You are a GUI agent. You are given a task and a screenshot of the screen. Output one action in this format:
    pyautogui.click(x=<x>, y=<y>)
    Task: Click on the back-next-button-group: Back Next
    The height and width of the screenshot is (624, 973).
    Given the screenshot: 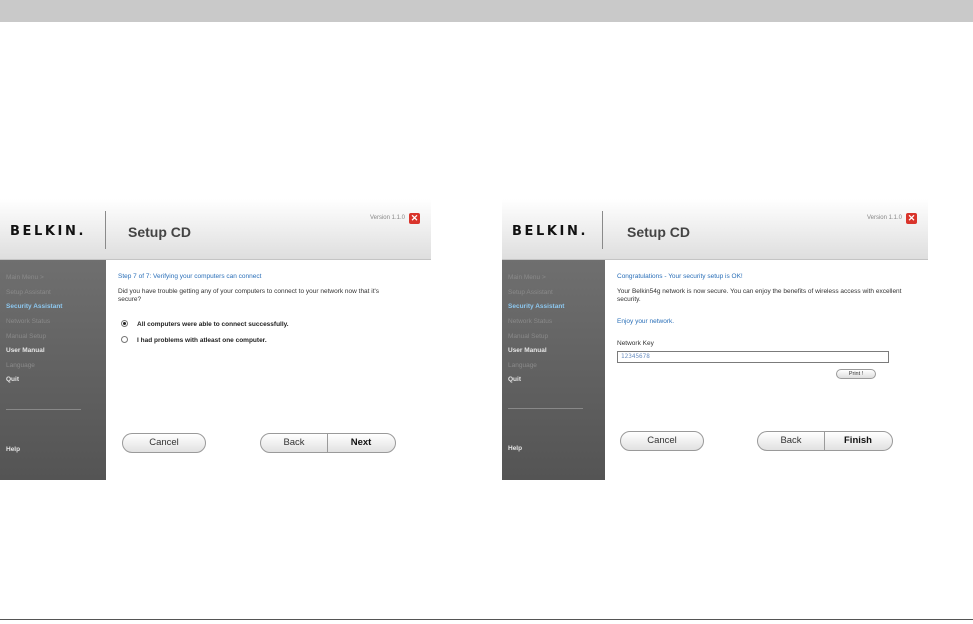 What is the action you would take?
    pyautogui.click(x=328, y=443)
    